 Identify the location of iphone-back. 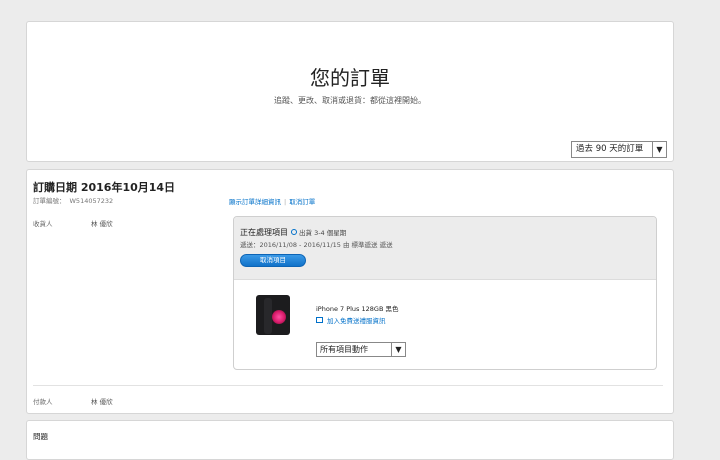
(268, 316).